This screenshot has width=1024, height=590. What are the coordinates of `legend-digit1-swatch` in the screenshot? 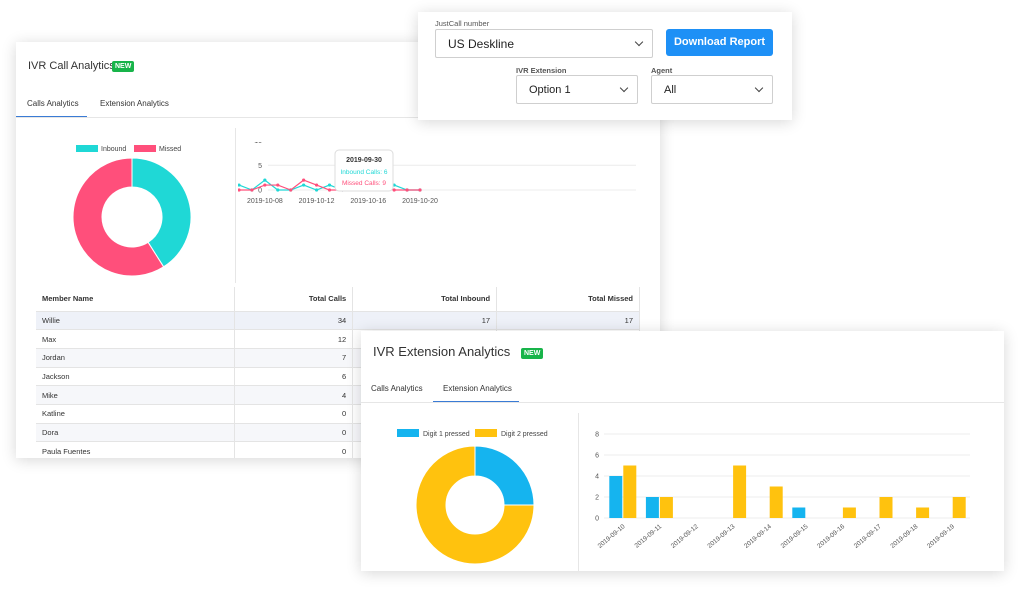 It's located at (408, 433).